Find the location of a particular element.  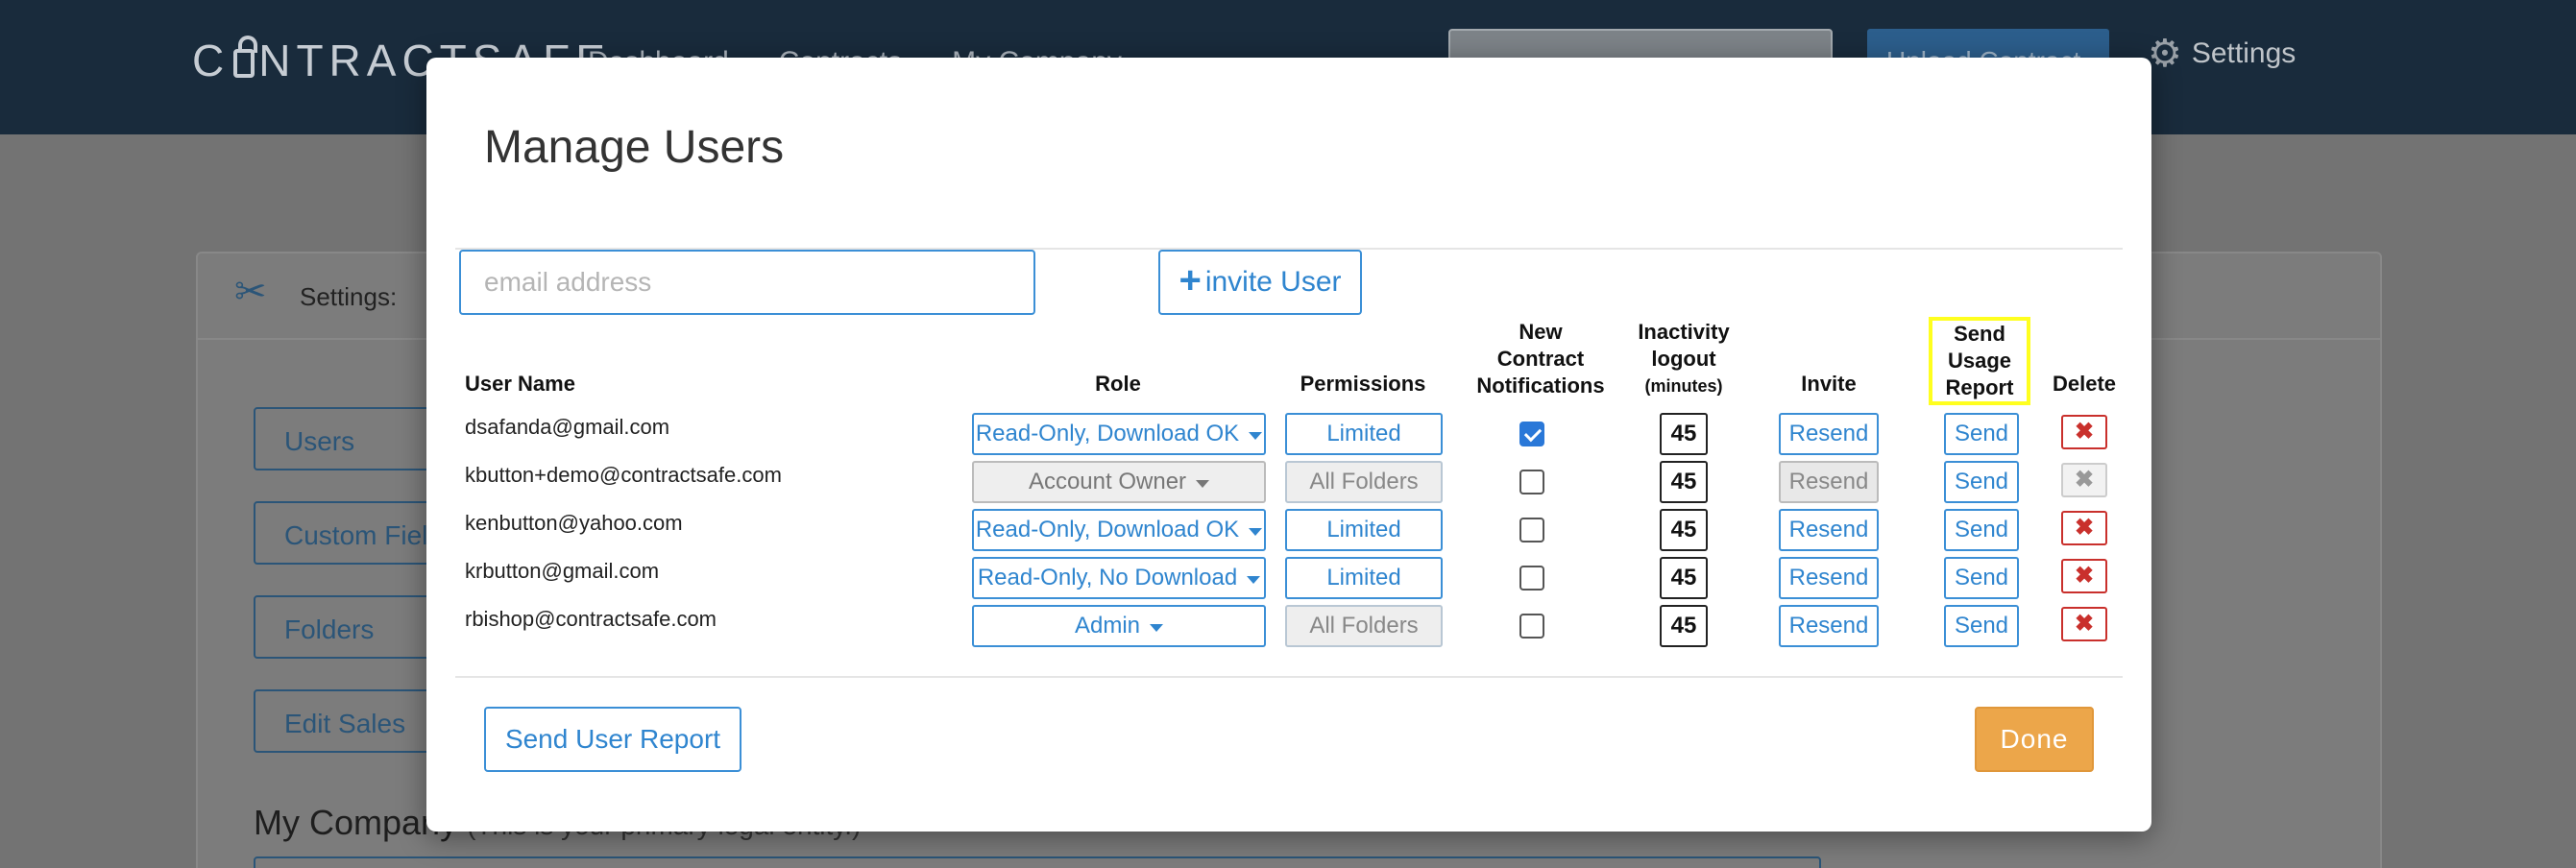

role-label: Read-Only, No Download is located at coordinates (1107, 578).